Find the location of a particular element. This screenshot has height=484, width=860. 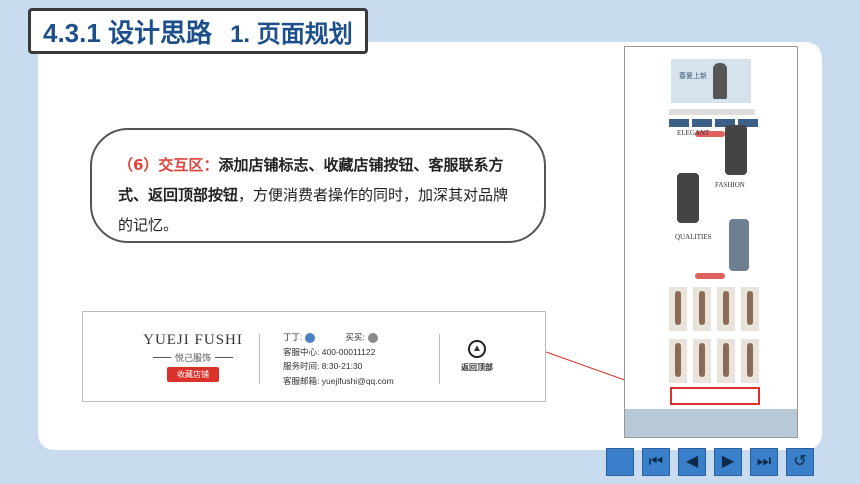

next-slide-button: ▶ is located at coordinates (728, 462).